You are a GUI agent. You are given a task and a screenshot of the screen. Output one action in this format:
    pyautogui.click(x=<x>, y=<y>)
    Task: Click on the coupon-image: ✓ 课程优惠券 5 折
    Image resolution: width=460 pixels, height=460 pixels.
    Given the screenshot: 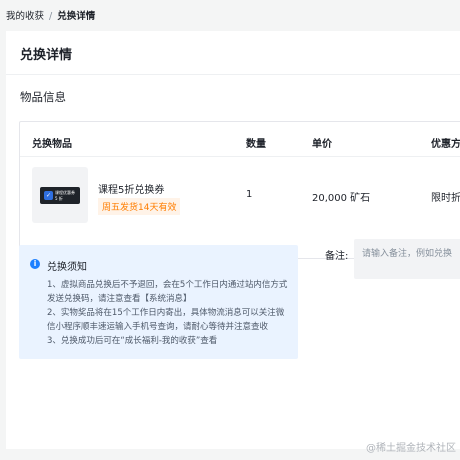 What is the action you would take?
    pyautogui.click(x=60, y=195)
    